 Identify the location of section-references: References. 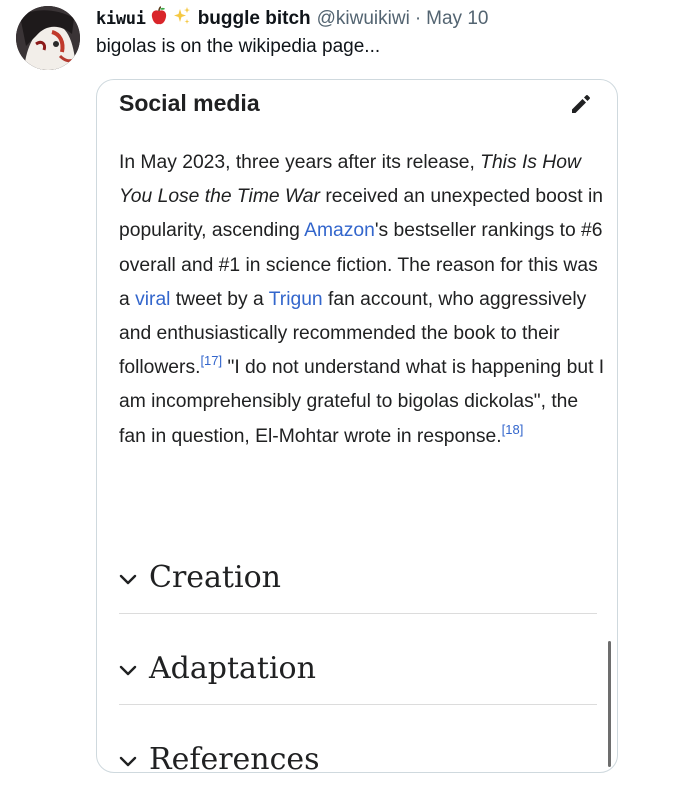
(358, 747).